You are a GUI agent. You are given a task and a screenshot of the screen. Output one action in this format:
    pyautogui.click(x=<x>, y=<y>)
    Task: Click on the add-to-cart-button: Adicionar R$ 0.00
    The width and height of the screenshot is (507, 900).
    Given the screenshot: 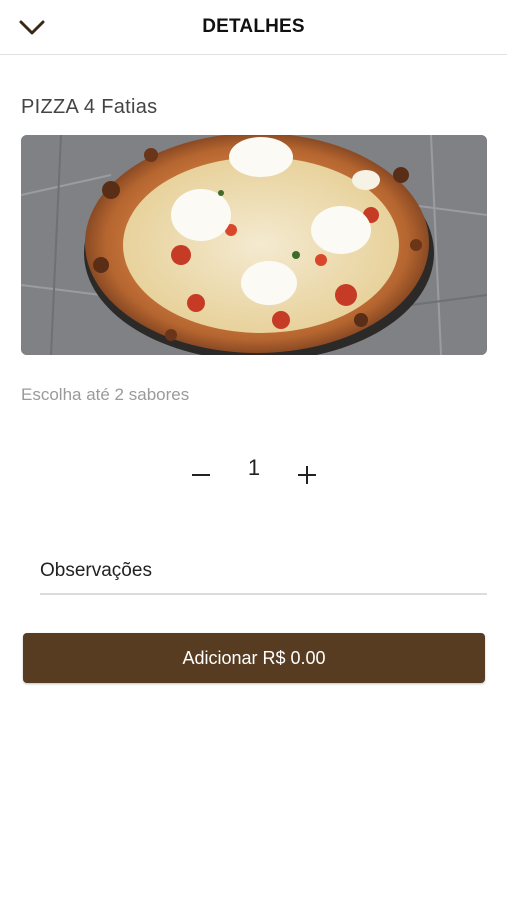 What is the action you would take?
    pyautogui.click(x=254, y=658)
    